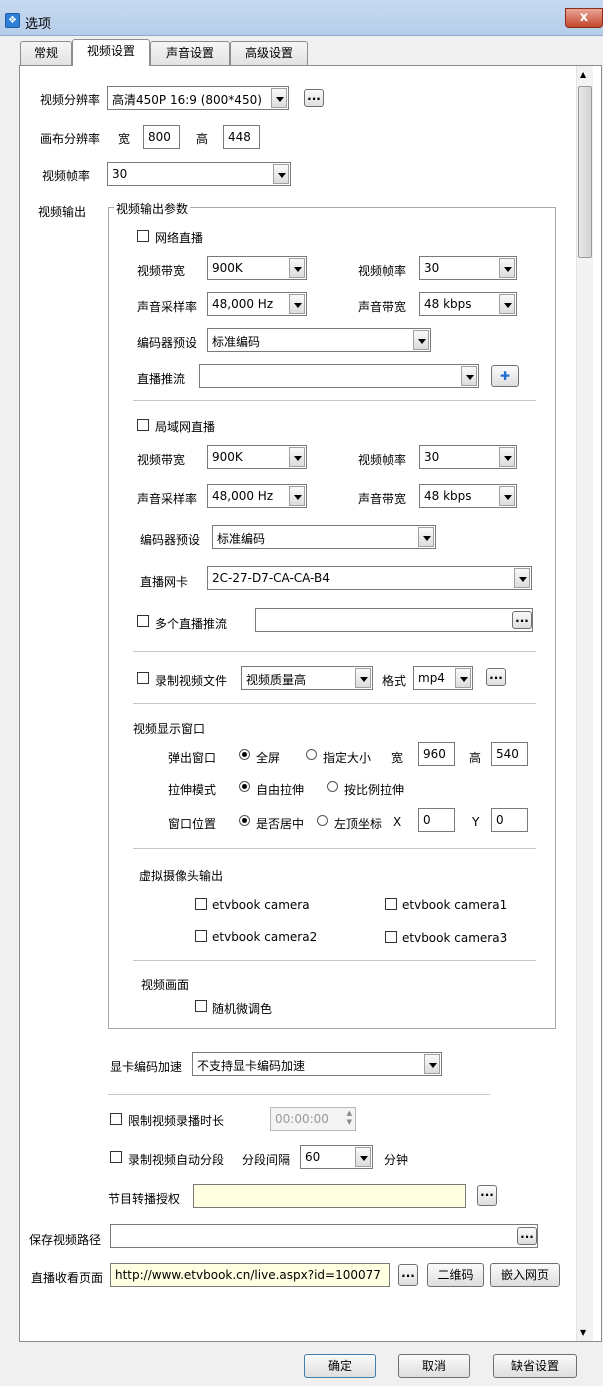 The height and width of the screenshot is (1386, 603). What do you see at coordinates (202, 139) in the screenshot?
I see `canvas-height-label: 高` at bounding box center [202, 139].